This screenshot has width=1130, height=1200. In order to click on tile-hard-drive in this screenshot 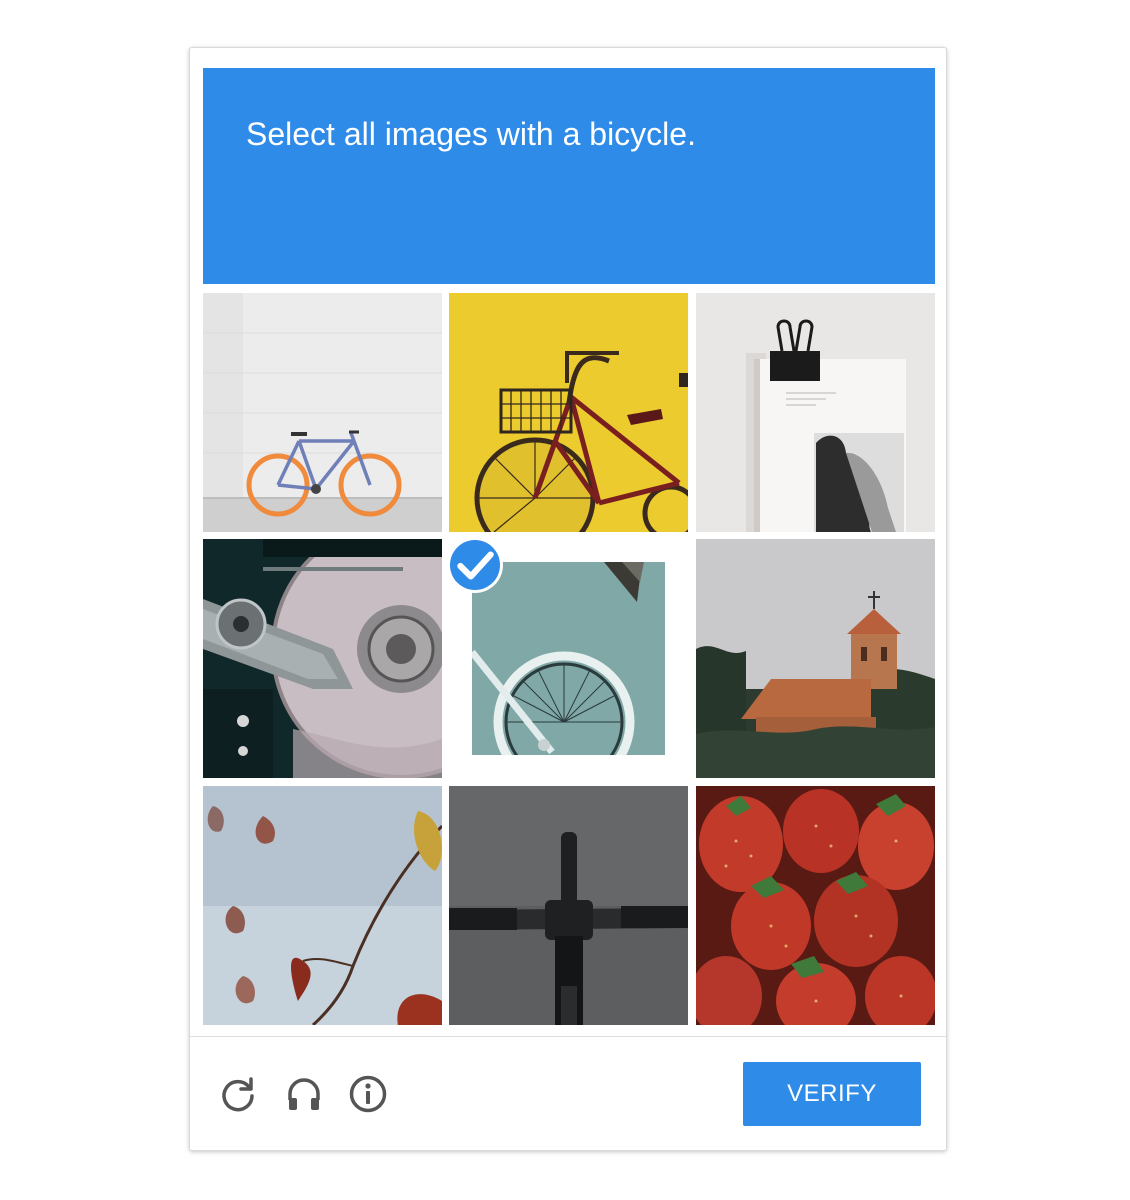, I will do `click(322, 658)`.